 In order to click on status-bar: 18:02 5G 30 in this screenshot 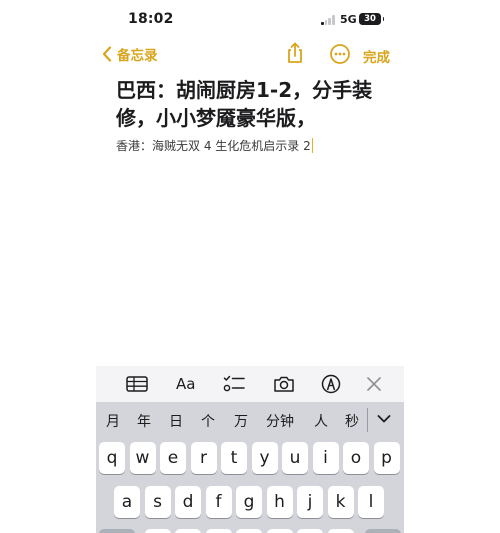, I will do `click(250, 20)`.